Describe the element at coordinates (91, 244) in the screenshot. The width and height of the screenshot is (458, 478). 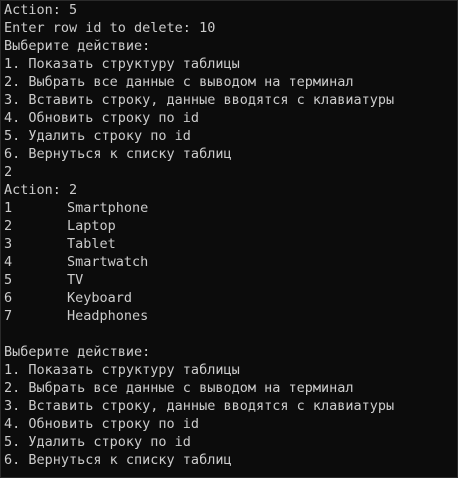
I see `row-name: Tablet` at that location.